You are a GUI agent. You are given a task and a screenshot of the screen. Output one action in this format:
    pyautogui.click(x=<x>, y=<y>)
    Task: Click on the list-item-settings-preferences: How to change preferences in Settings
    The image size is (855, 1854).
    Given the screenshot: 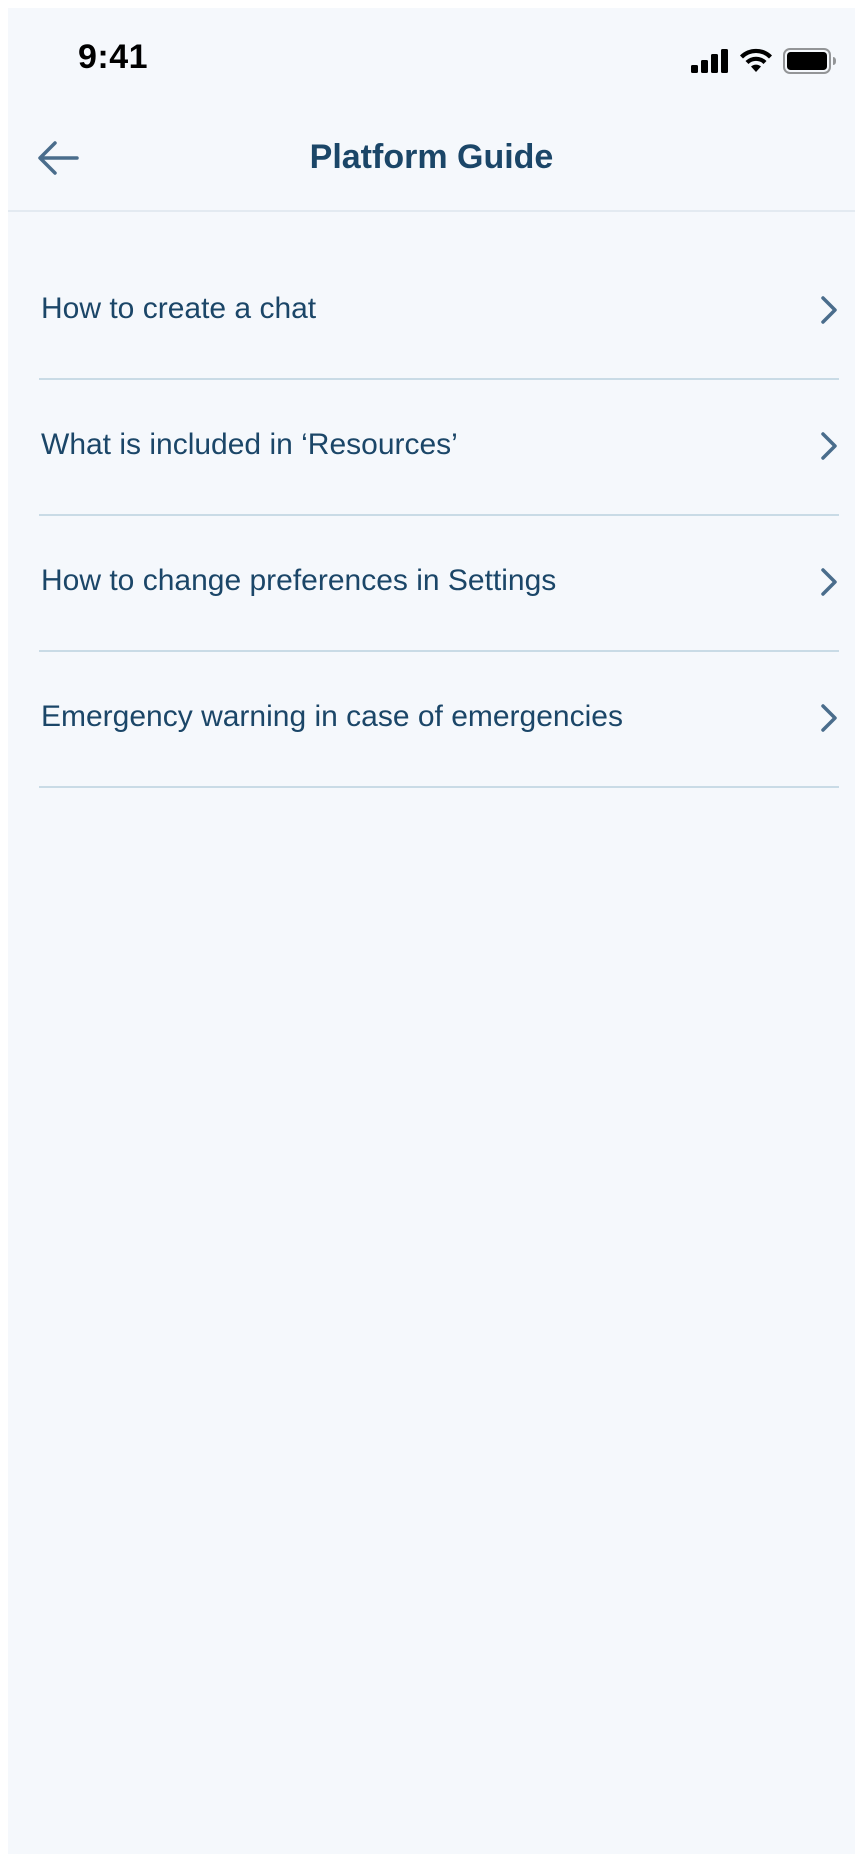 What is the action you would take?
    pyautogui.click(x=439, y=584)
    